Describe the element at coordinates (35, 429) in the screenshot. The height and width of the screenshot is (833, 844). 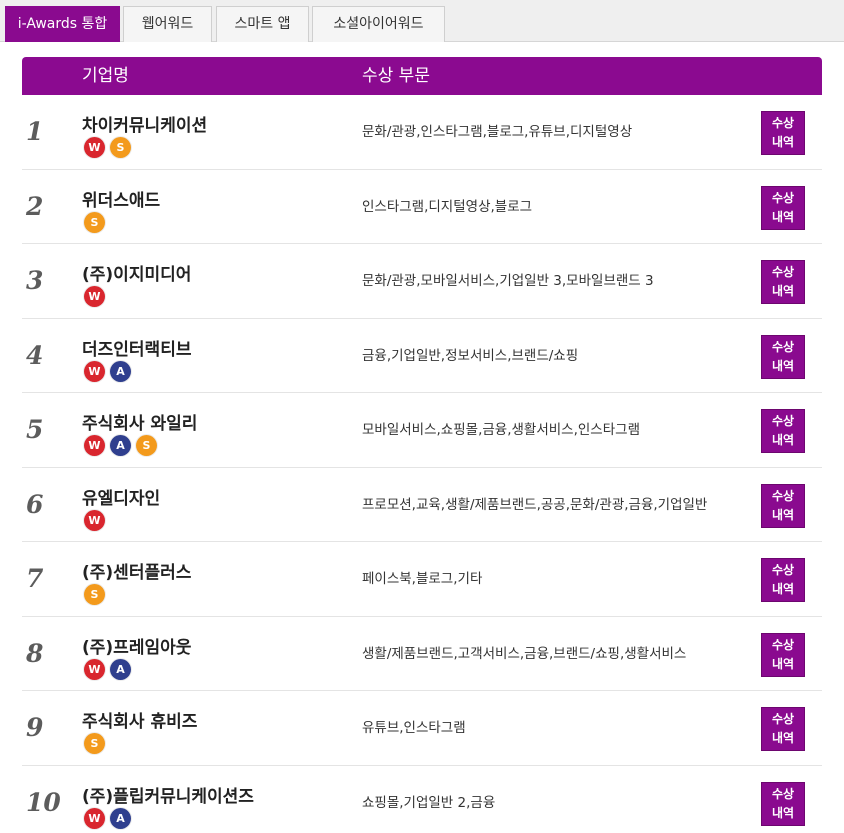
I see `rank-number: 5` at that location.